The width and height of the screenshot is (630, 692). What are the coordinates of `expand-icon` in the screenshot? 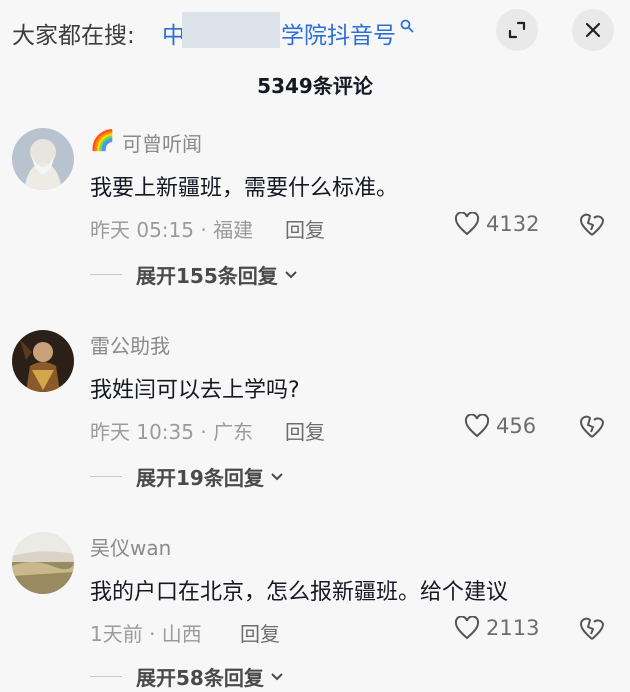 It's located at (517, 30).